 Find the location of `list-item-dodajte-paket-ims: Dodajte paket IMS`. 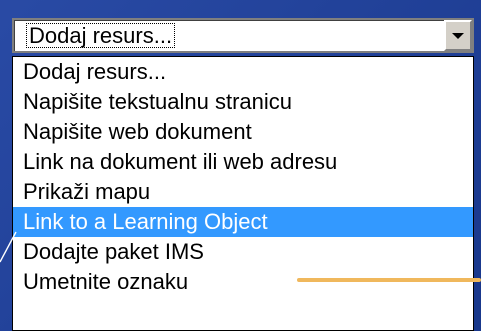

list-item-dodajte-paket-ims: Dodajte paket IMS is located at coordinates (243, 252).